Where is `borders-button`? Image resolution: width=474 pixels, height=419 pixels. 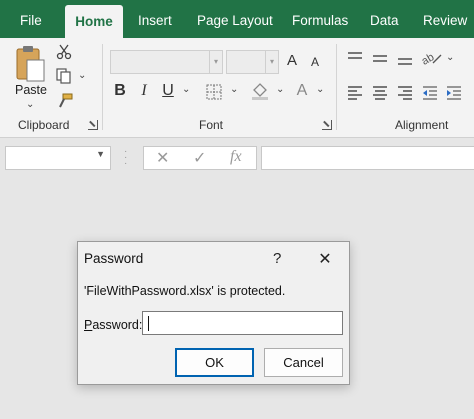 borders-button is located at coordinates (214, 93).